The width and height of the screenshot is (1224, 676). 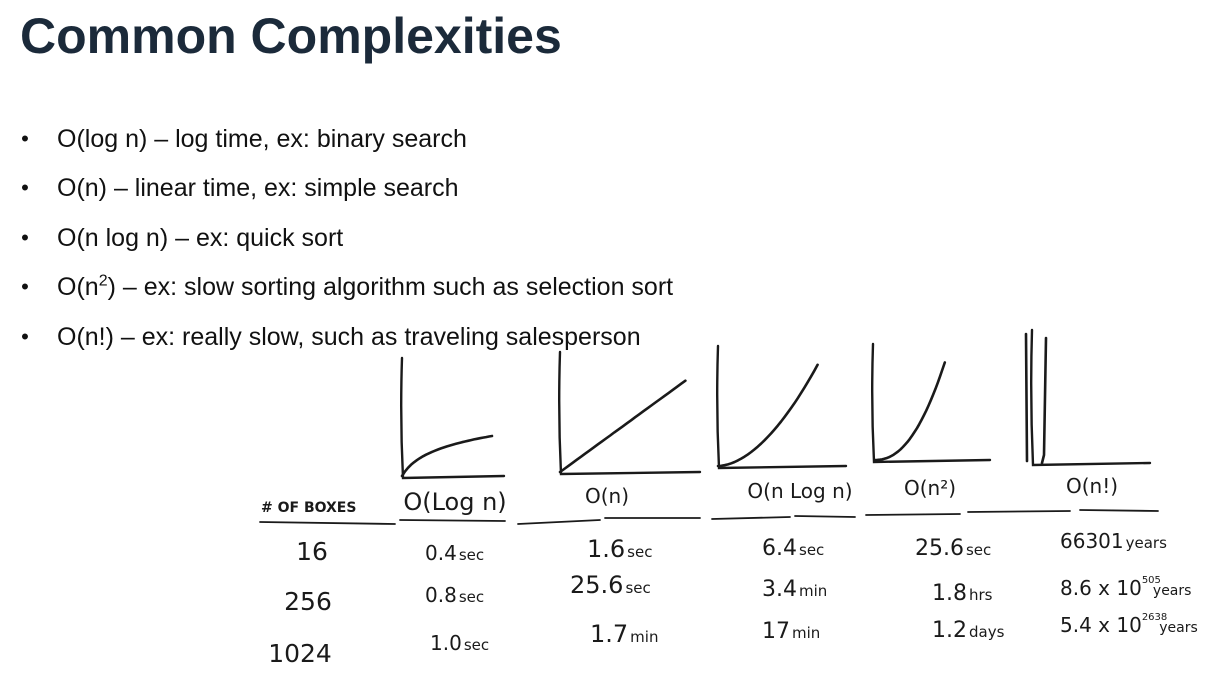 I want to click on cell-value: 1.2 days, so click(x=968, y=630).